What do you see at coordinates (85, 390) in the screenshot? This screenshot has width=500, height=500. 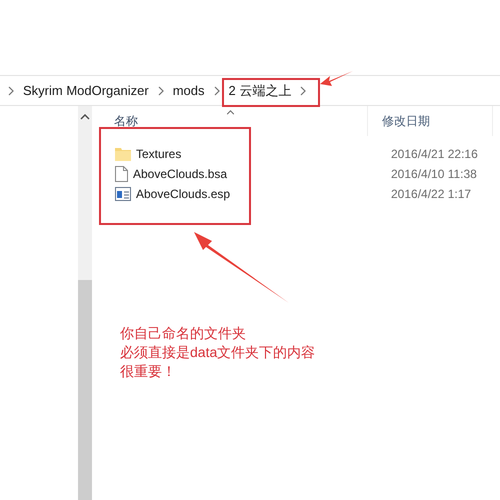 I see `scrollbar-thumb` at bounding box center [85, 390].